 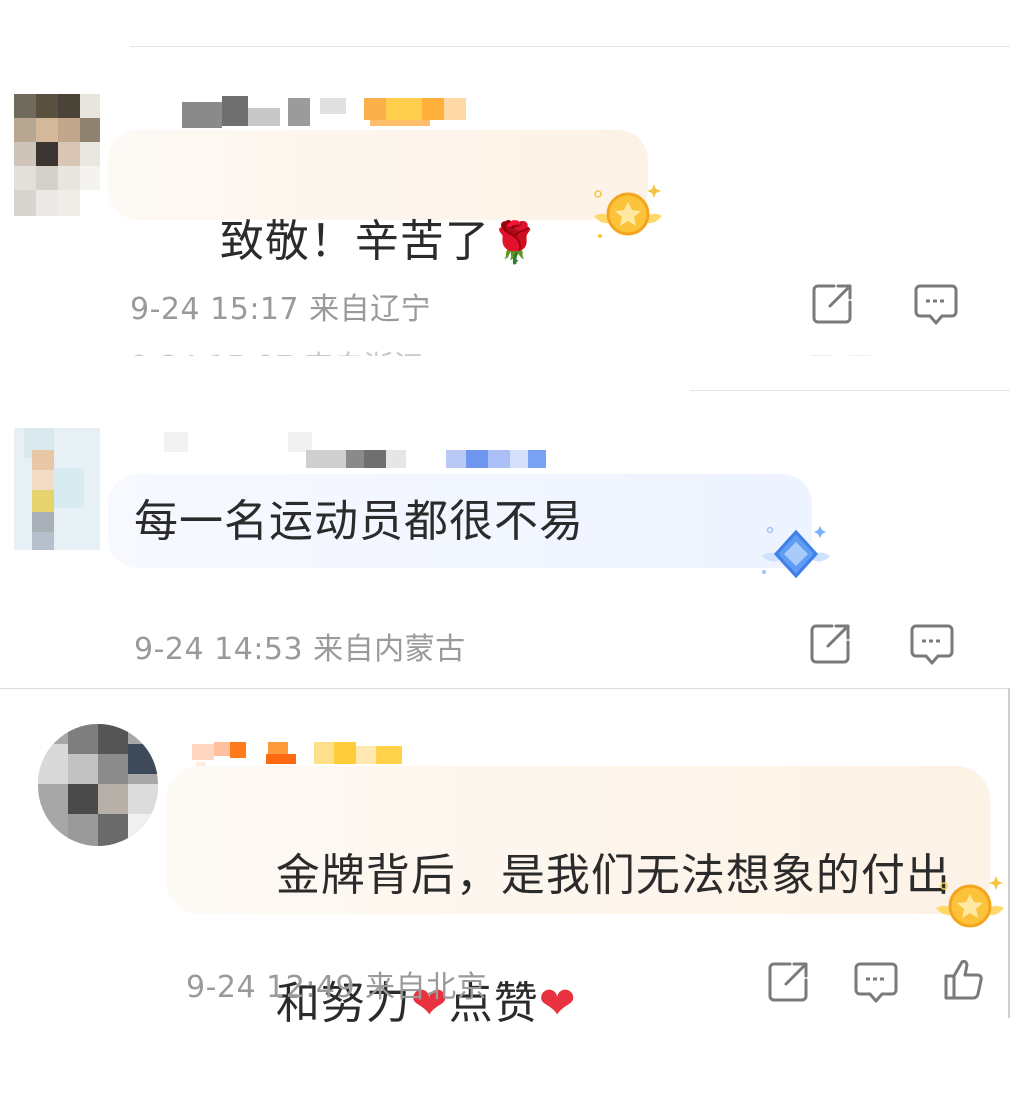 I want to click on comment-meta: 9-24 14:53 来自内蒙古, so click(x=300, y=646).